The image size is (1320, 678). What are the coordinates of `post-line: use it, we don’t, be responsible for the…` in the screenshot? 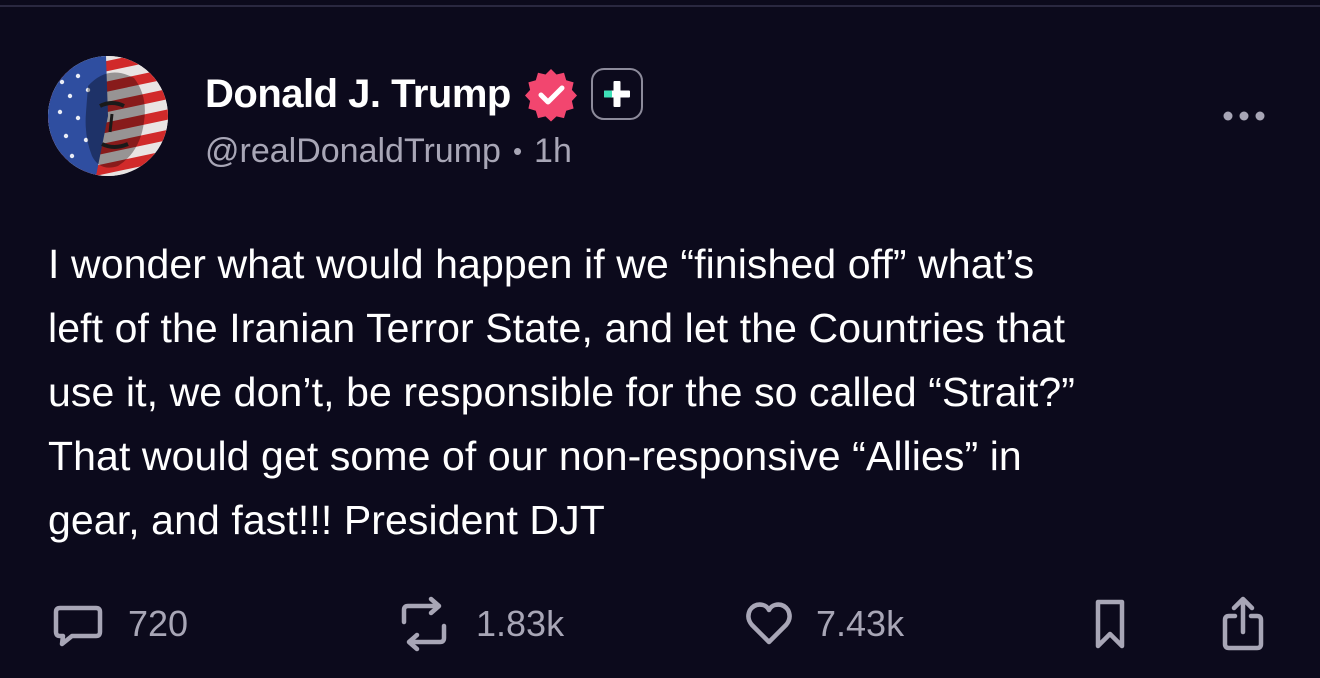 It's located at (561, 392).